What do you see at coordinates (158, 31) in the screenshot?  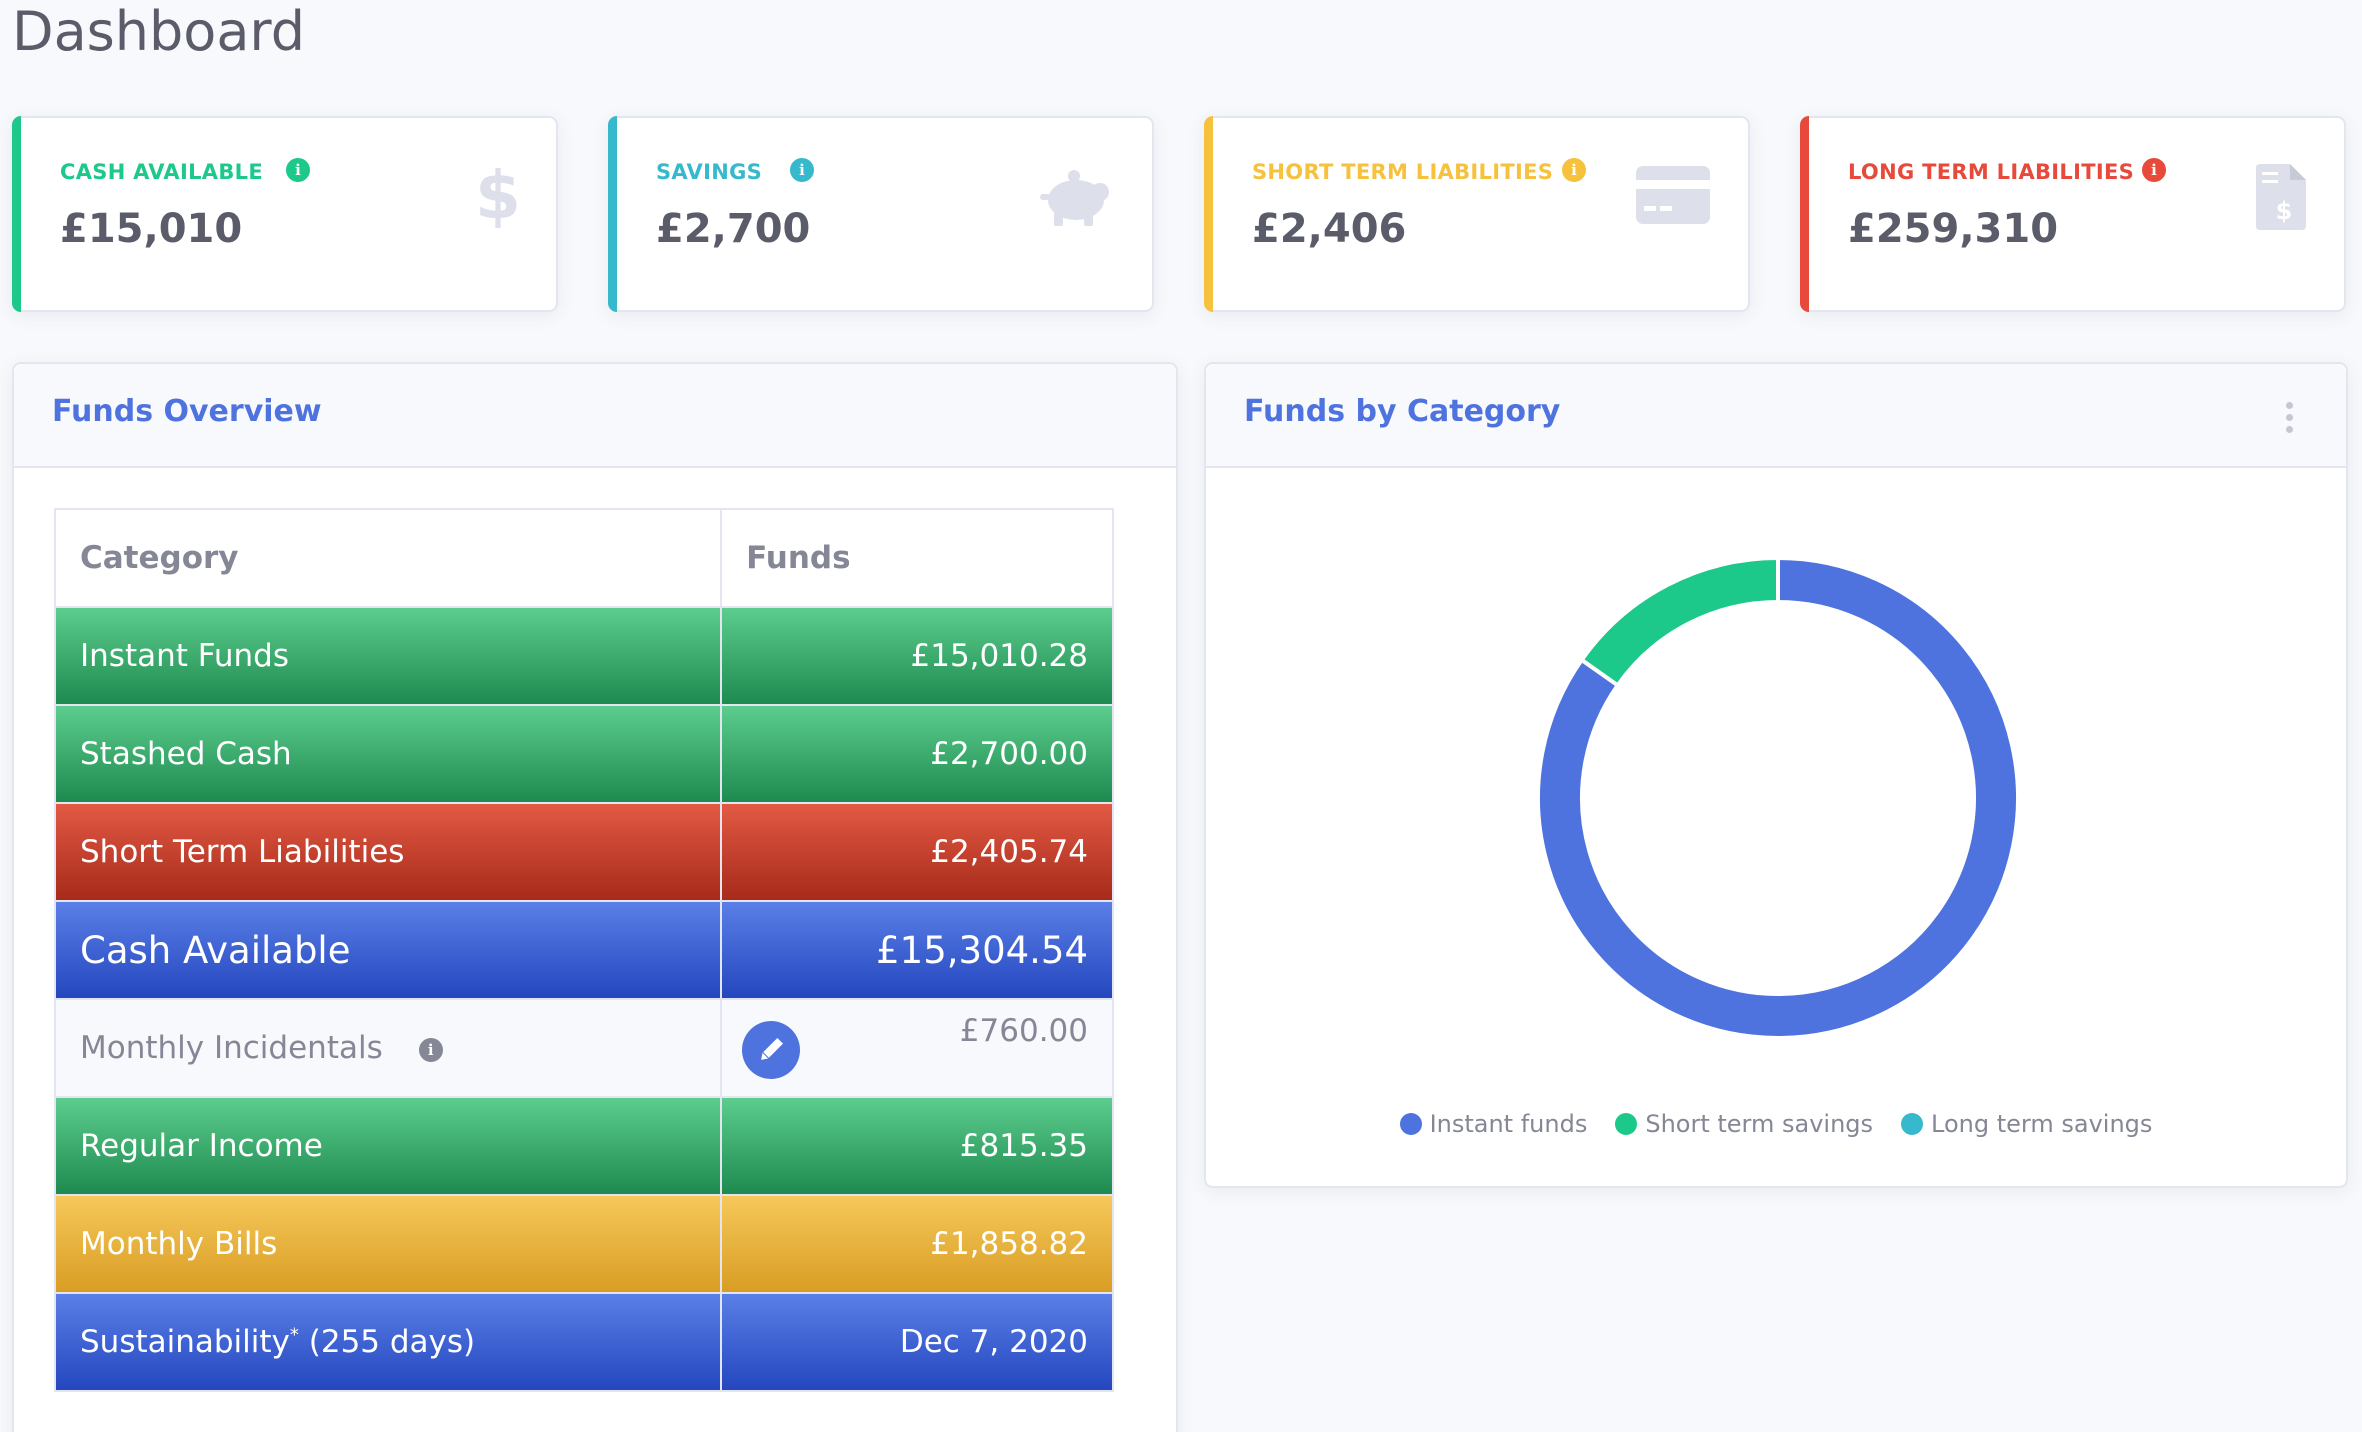 I see `page-title: Dashboard` at bounding box center [158, 31].